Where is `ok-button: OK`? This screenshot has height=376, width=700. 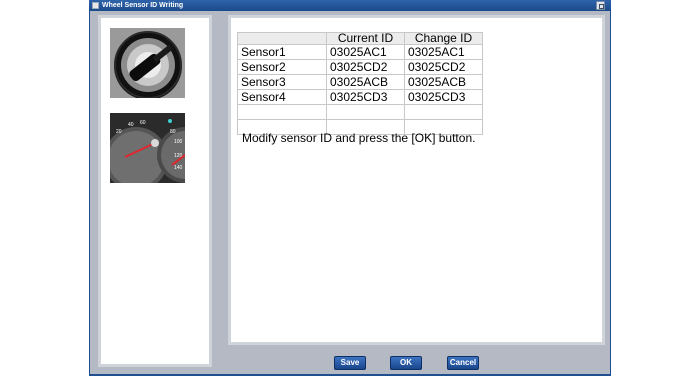 ok-button: OK is located at coordinates (406, 363).